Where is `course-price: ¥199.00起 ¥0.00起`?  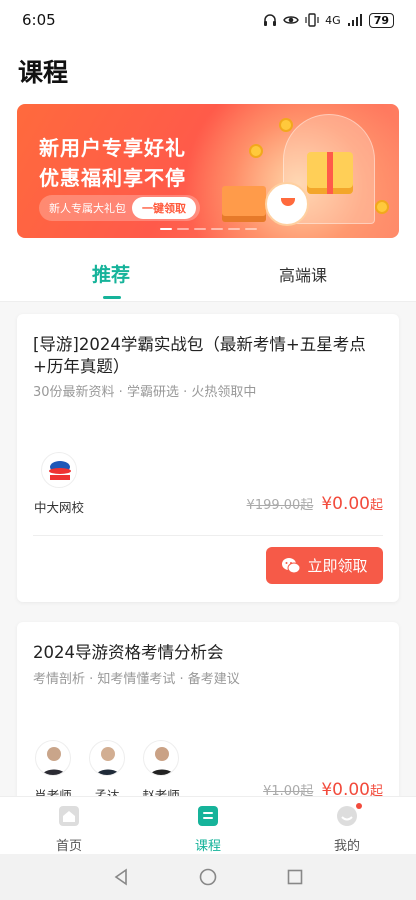
course-price: ¥199.00起 ¥0.00起 is located at coordinates (315, 504).